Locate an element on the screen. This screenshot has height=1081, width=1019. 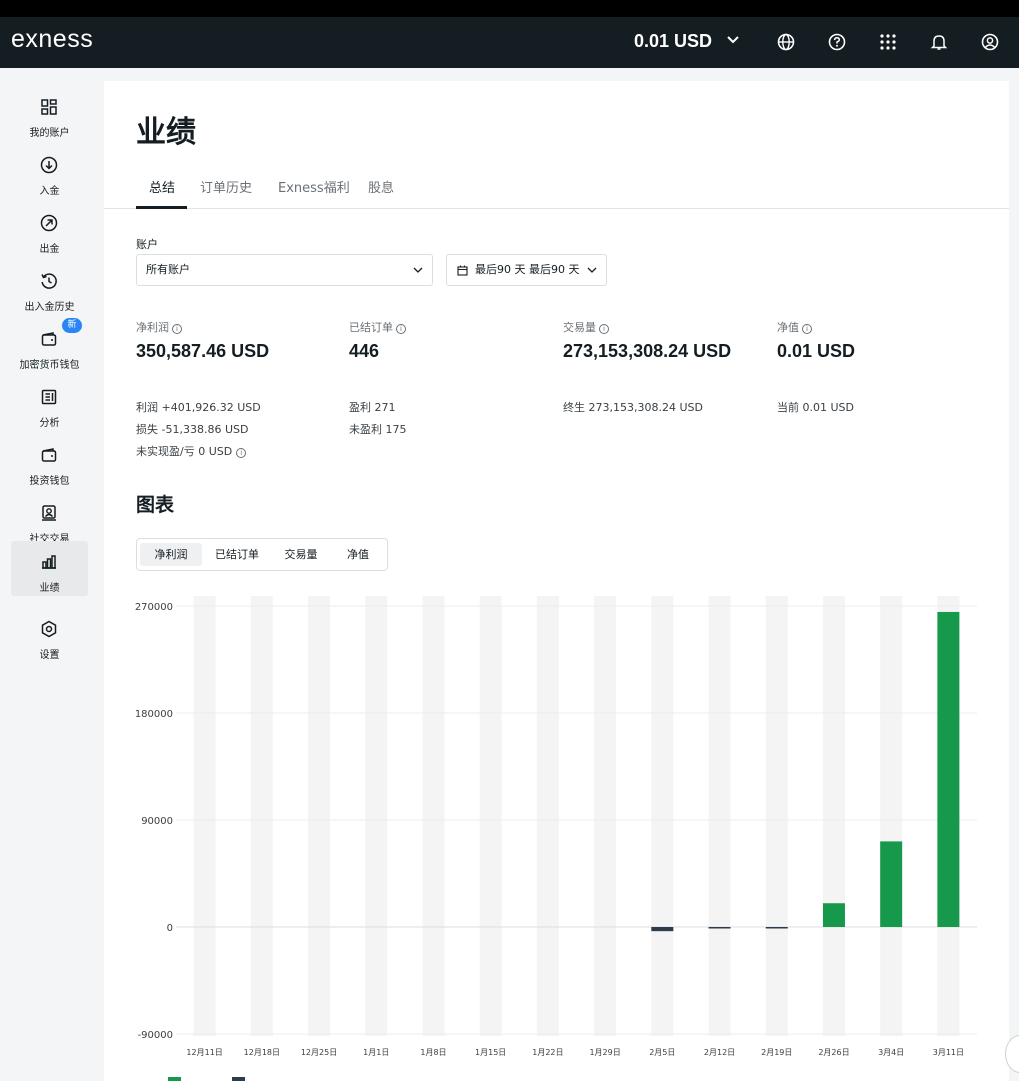
bell-icon is located at coordinates (939, 42).